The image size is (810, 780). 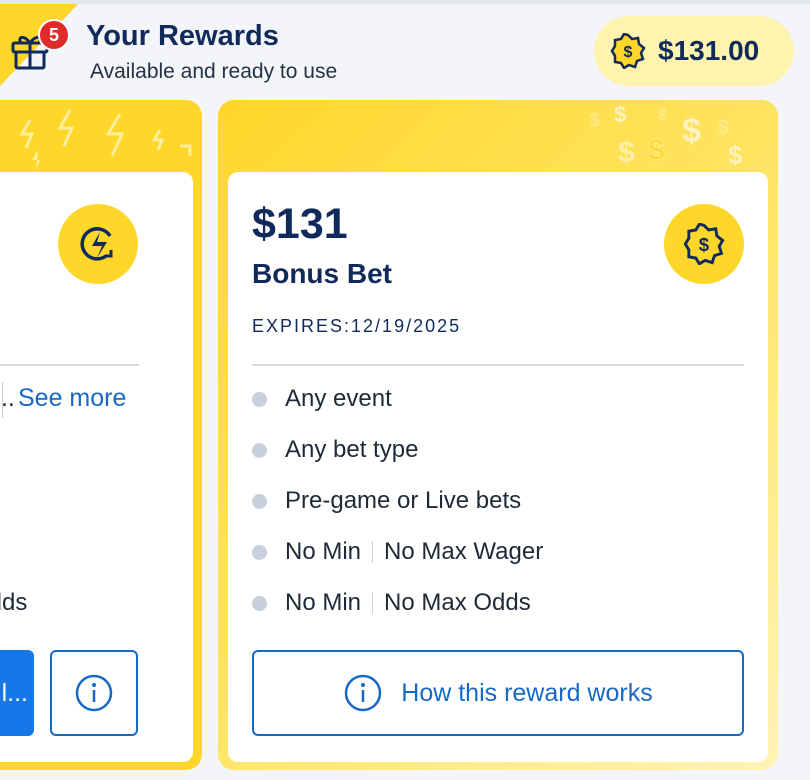 I want to click on page-title: Your Rewards, so click(x=182, y=36).